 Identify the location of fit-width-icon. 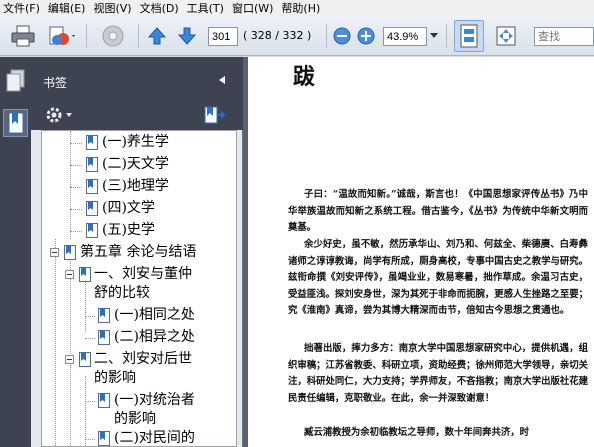
(506, 36).